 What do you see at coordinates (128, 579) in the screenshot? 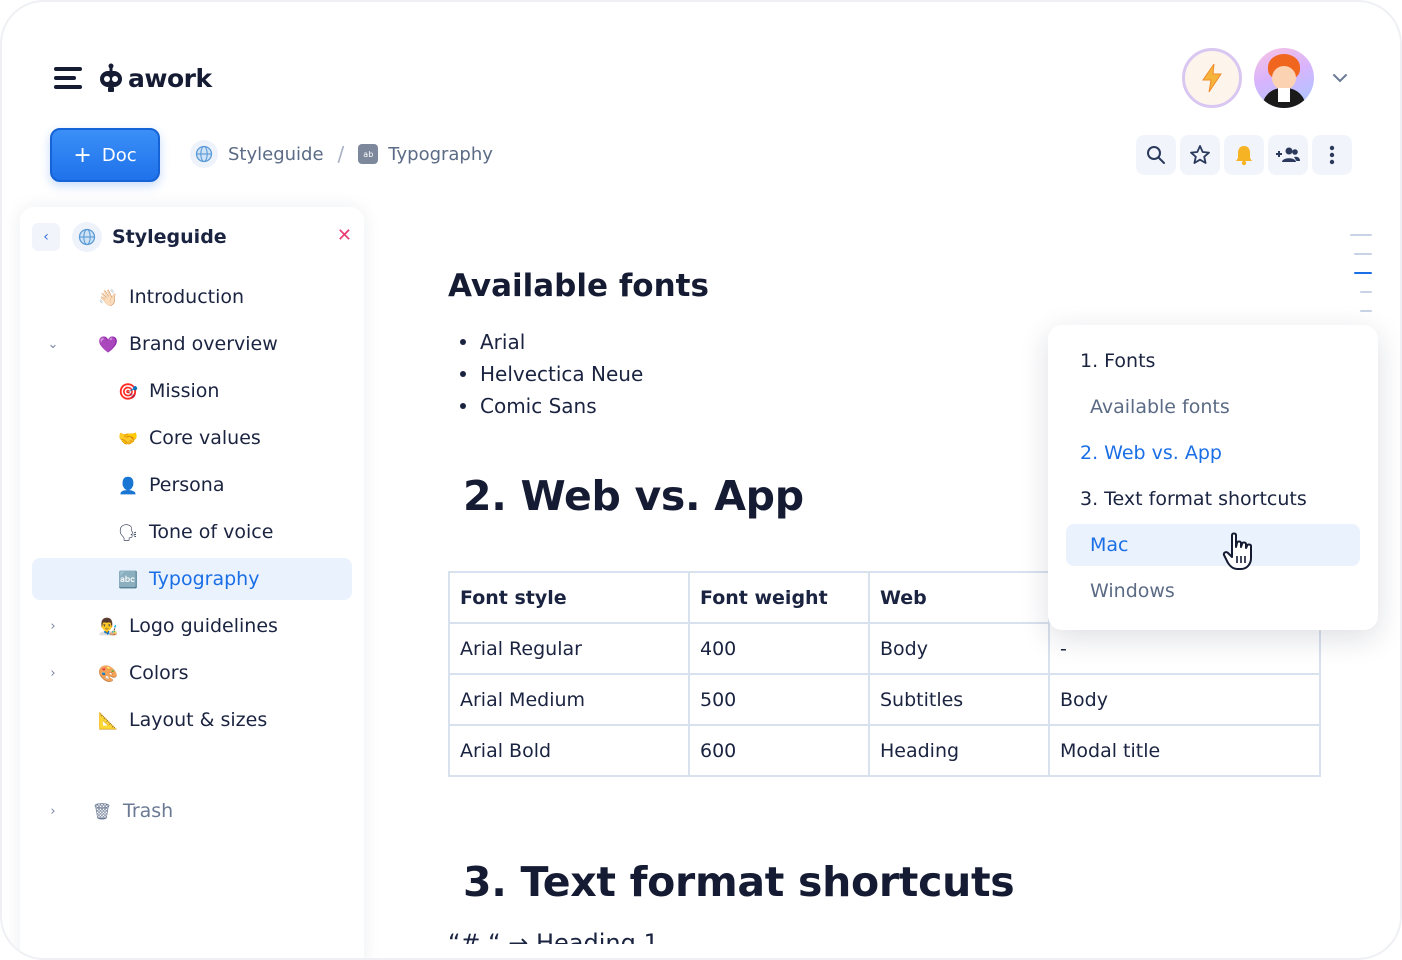
I see `abc-icon: 🔤` at bounding box center [128, 579].